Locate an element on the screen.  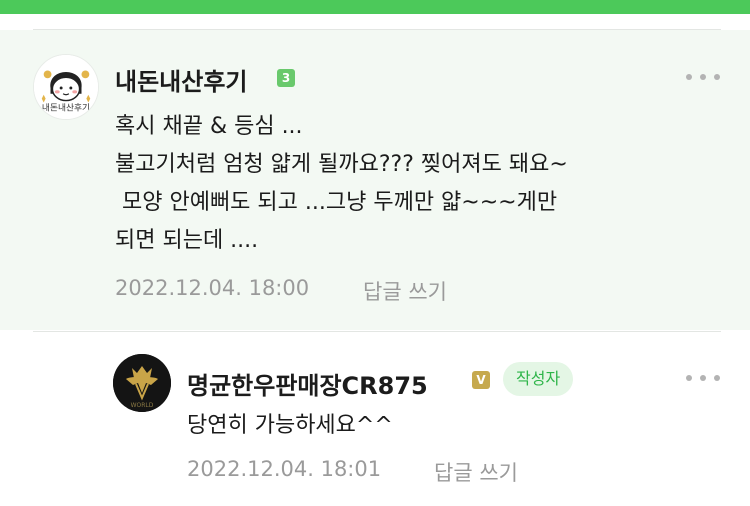
comment-text: 당연히 가능하세요^^ is located at coordinates (290, 426).